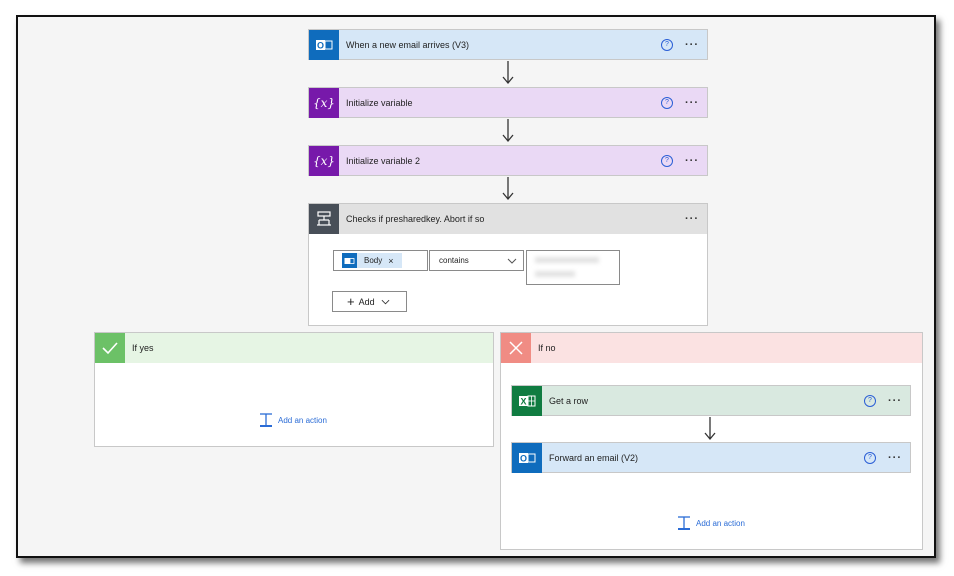 This screenshot has width=954, height=576. What do you see at coordinates (294, 389) in the screenshot?
I see `if-yes-branch: If yes` at bounding box center [294, 389].